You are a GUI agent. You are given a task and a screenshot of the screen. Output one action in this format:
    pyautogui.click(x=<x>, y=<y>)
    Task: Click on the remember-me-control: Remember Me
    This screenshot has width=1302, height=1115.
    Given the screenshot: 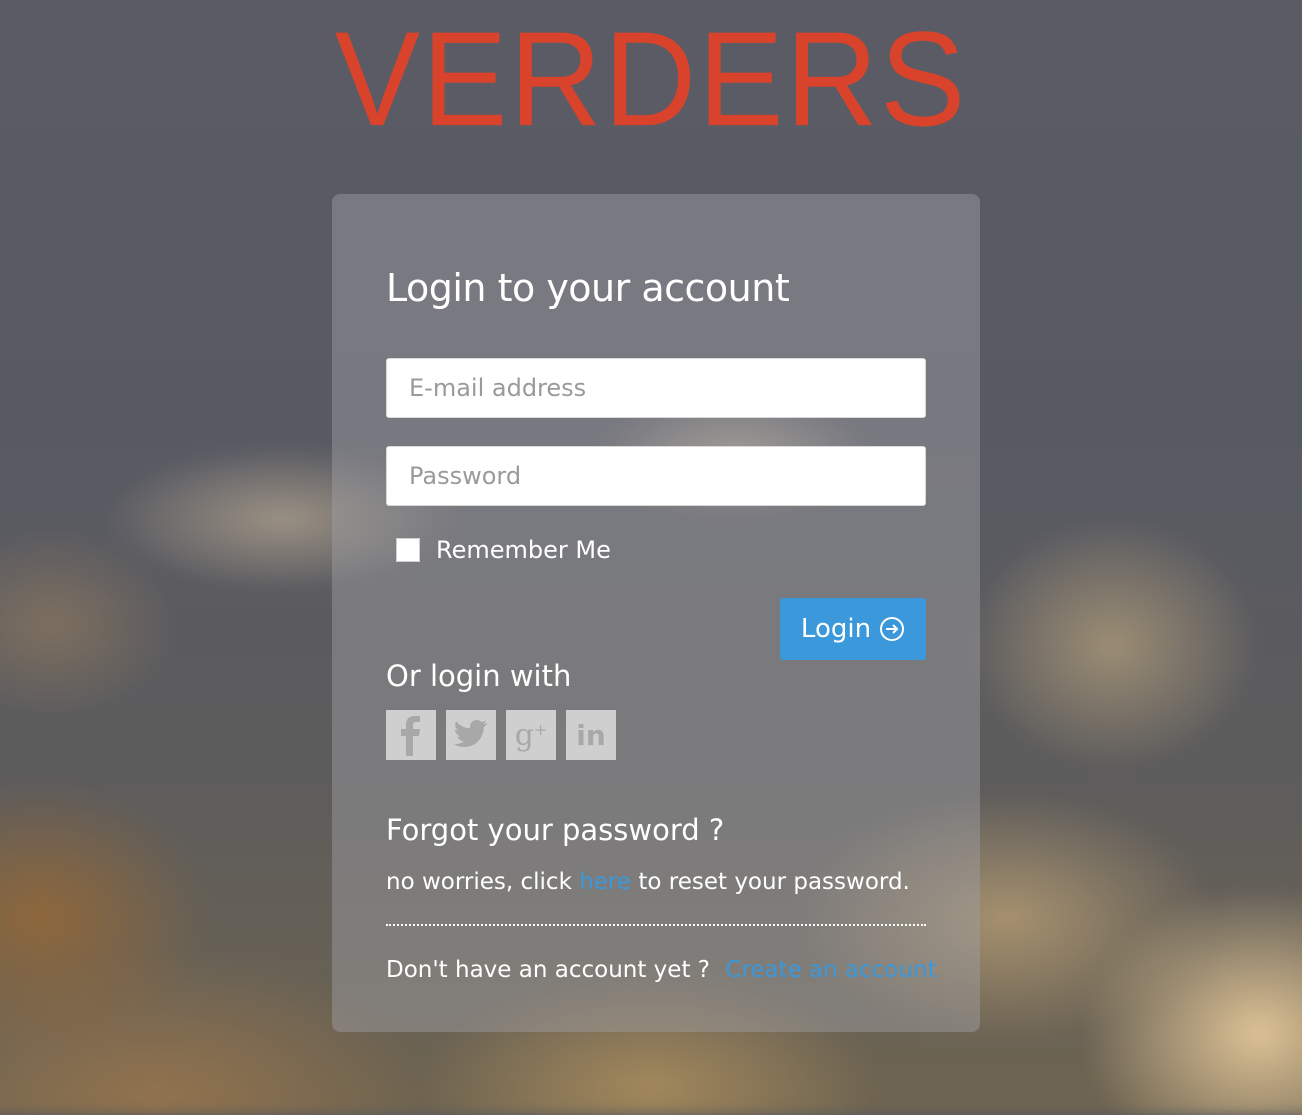 What is the action you would take?
    pyautogui.click(x=503, y=550)
    